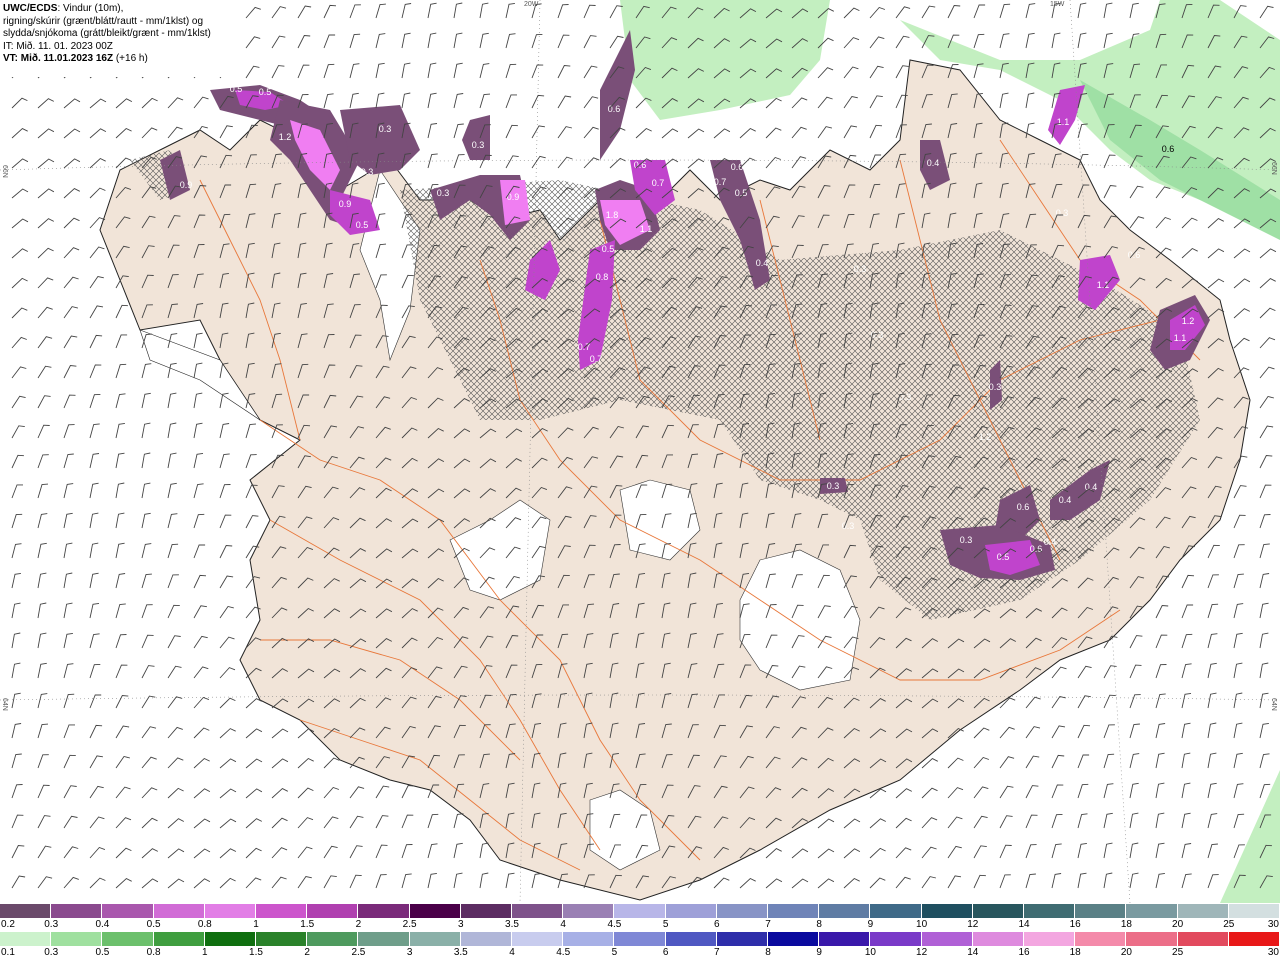  I want to click on precip-label: 0.7, so click(720, 182).